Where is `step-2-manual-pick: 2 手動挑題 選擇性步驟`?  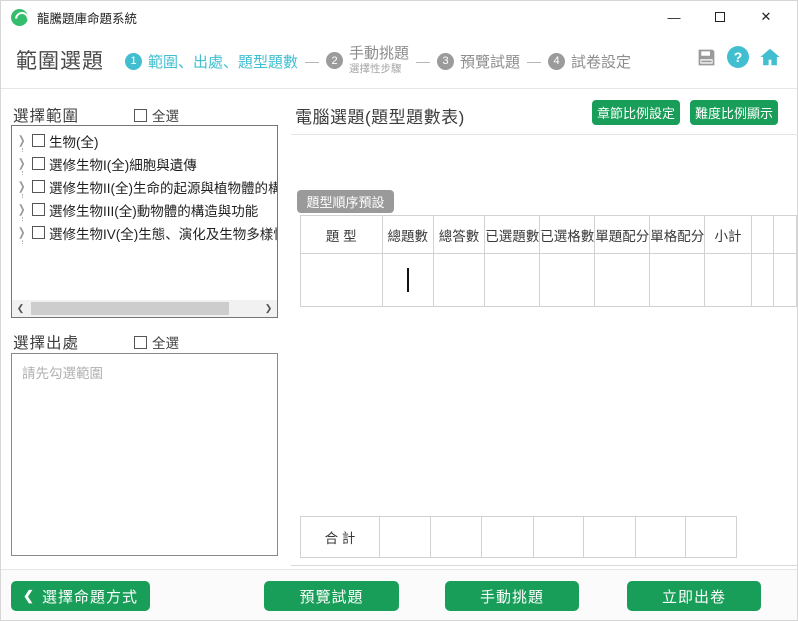 step-2-manual-pick: 2 手動挑題 選擇性步驟 is located at coordinates (367, 60).